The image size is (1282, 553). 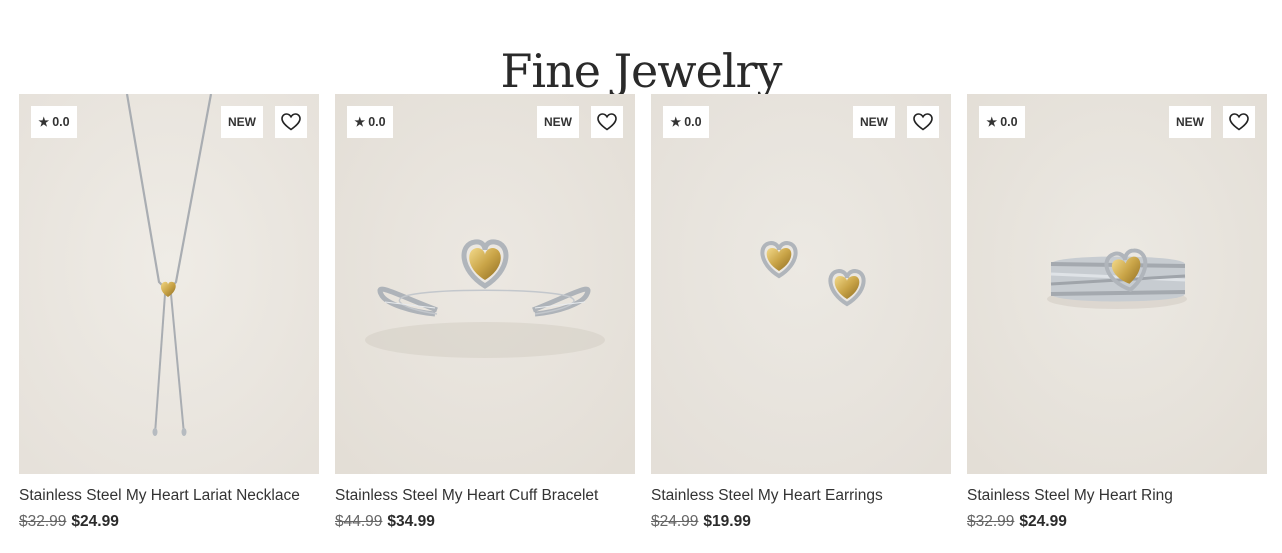 What do you see at coordinates (801, 496) in the screenshot?
I see `product-name: Stainless Steel My Heart Earrings` at bounding box center [801, 496].